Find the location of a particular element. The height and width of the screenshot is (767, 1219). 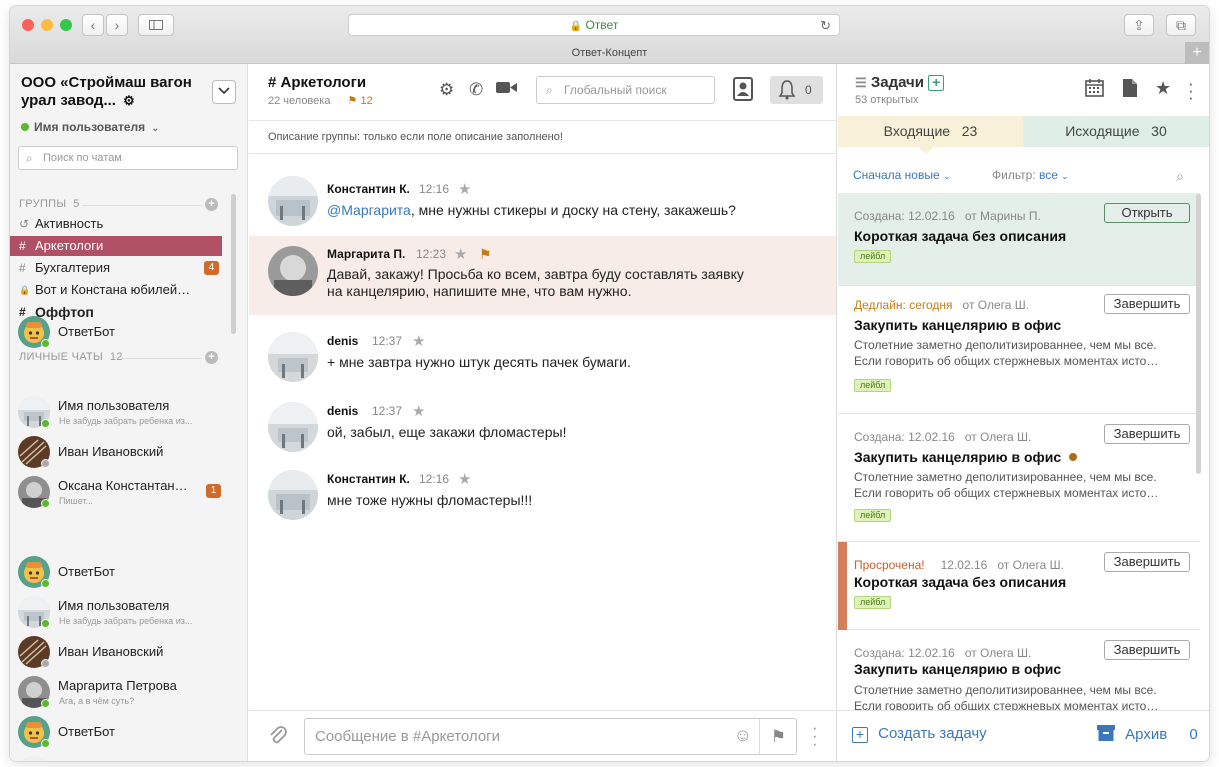

video-icon is located at coordinates (507, 90).